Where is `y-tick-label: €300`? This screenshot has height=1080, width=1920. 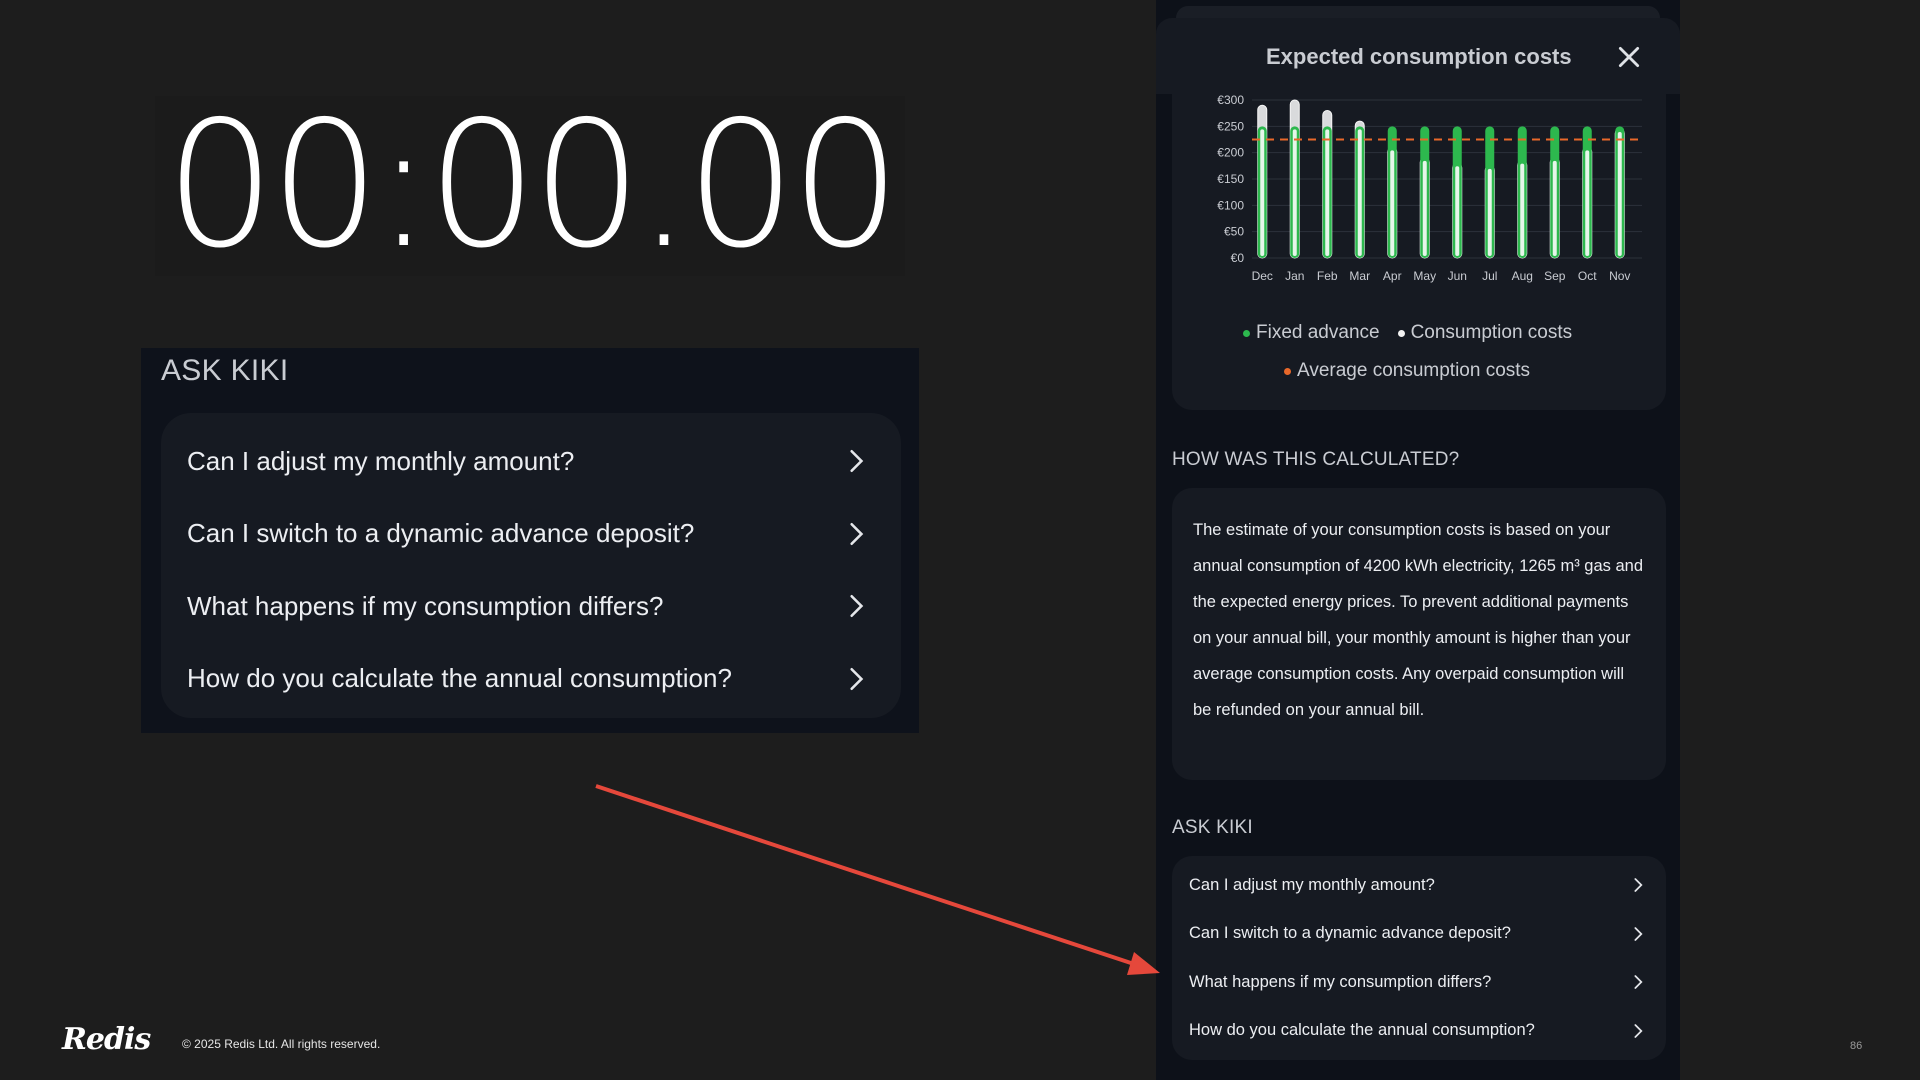
y-tick-label: €300 is located at coordinates (1230, 100).